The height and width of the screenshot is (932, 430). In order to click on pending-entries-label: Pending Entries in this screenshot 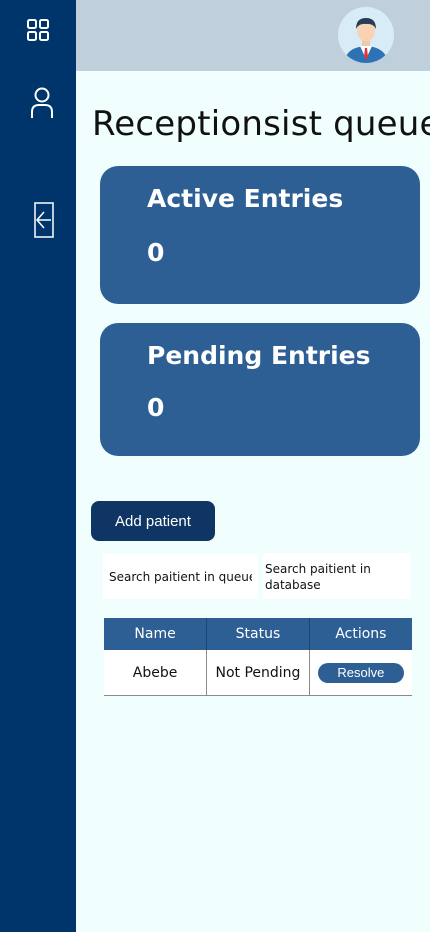, I will do `click(259, 355)`.